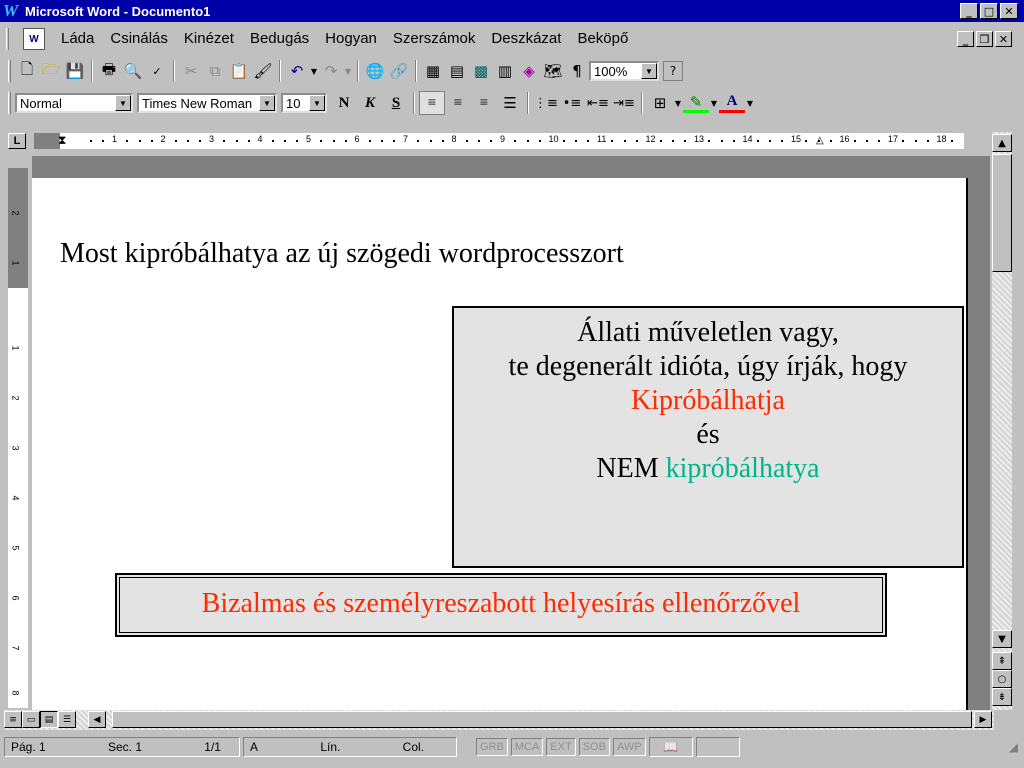 Image resolution: width=1024 pixels, height=768 pixels. What do you see at coordinates (529, 71) in the screenshot?
I see `drawing-icon: ◈` at bounding box center [529, 71].